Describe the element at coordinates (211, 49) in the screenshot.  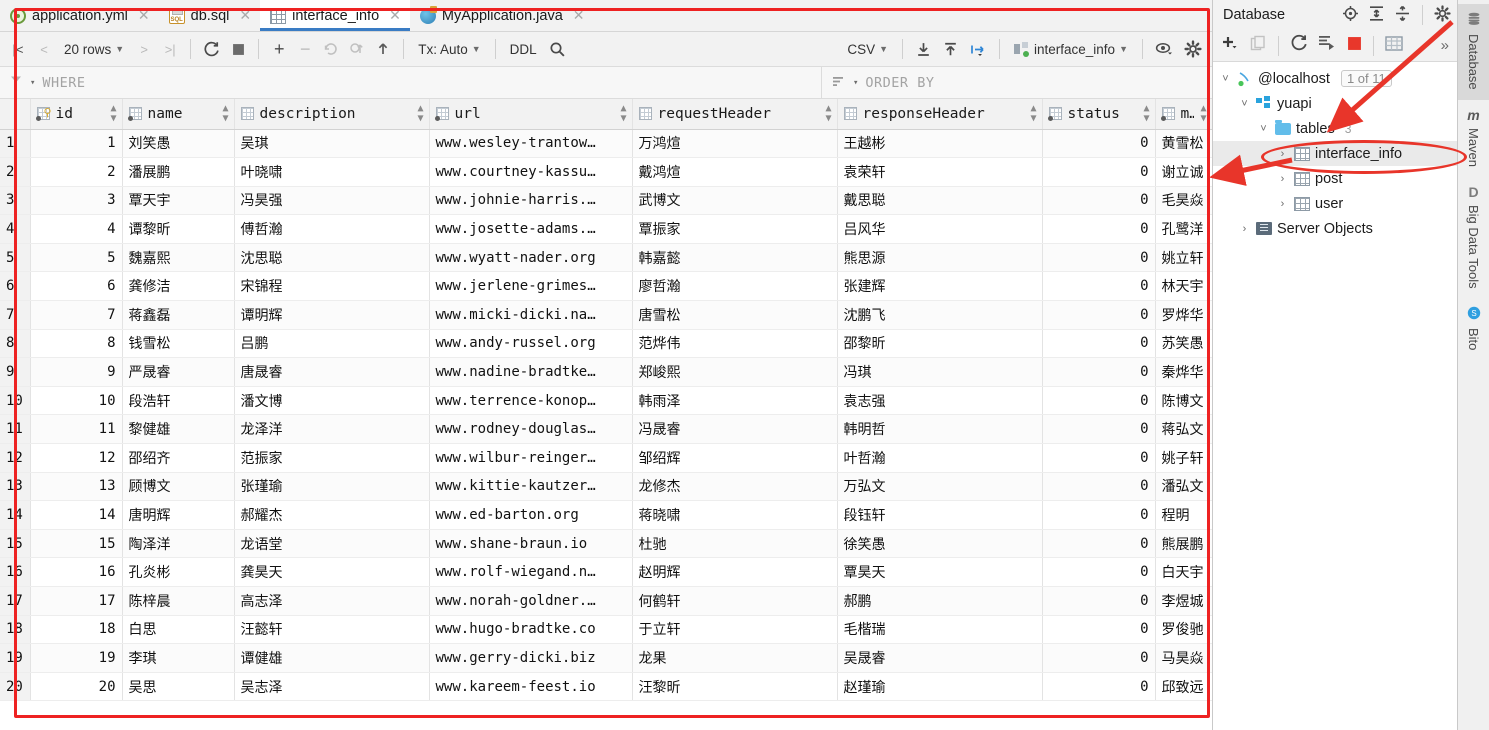
I see `reload-icon` at that location.